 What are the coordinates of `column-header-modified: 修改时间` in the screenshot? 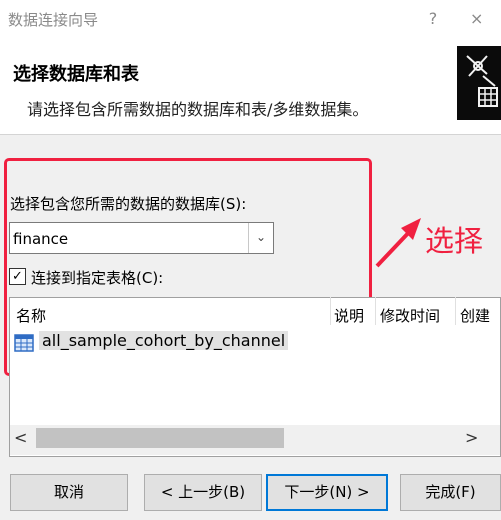 It's located at (410, 315).